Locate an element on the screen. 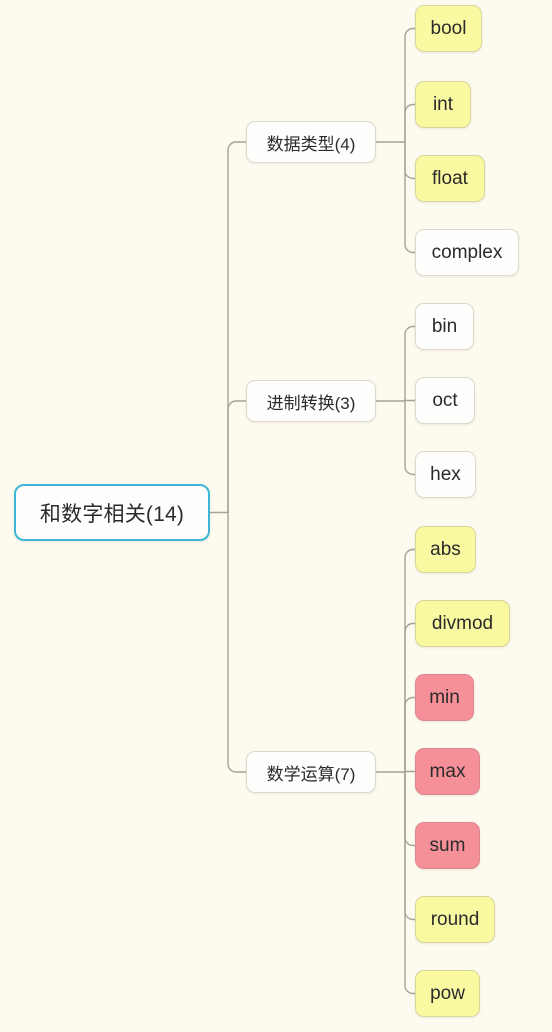 The image size is (552, 1032). leaf-node-complex-label: complex is located at coordinates (467, 252).